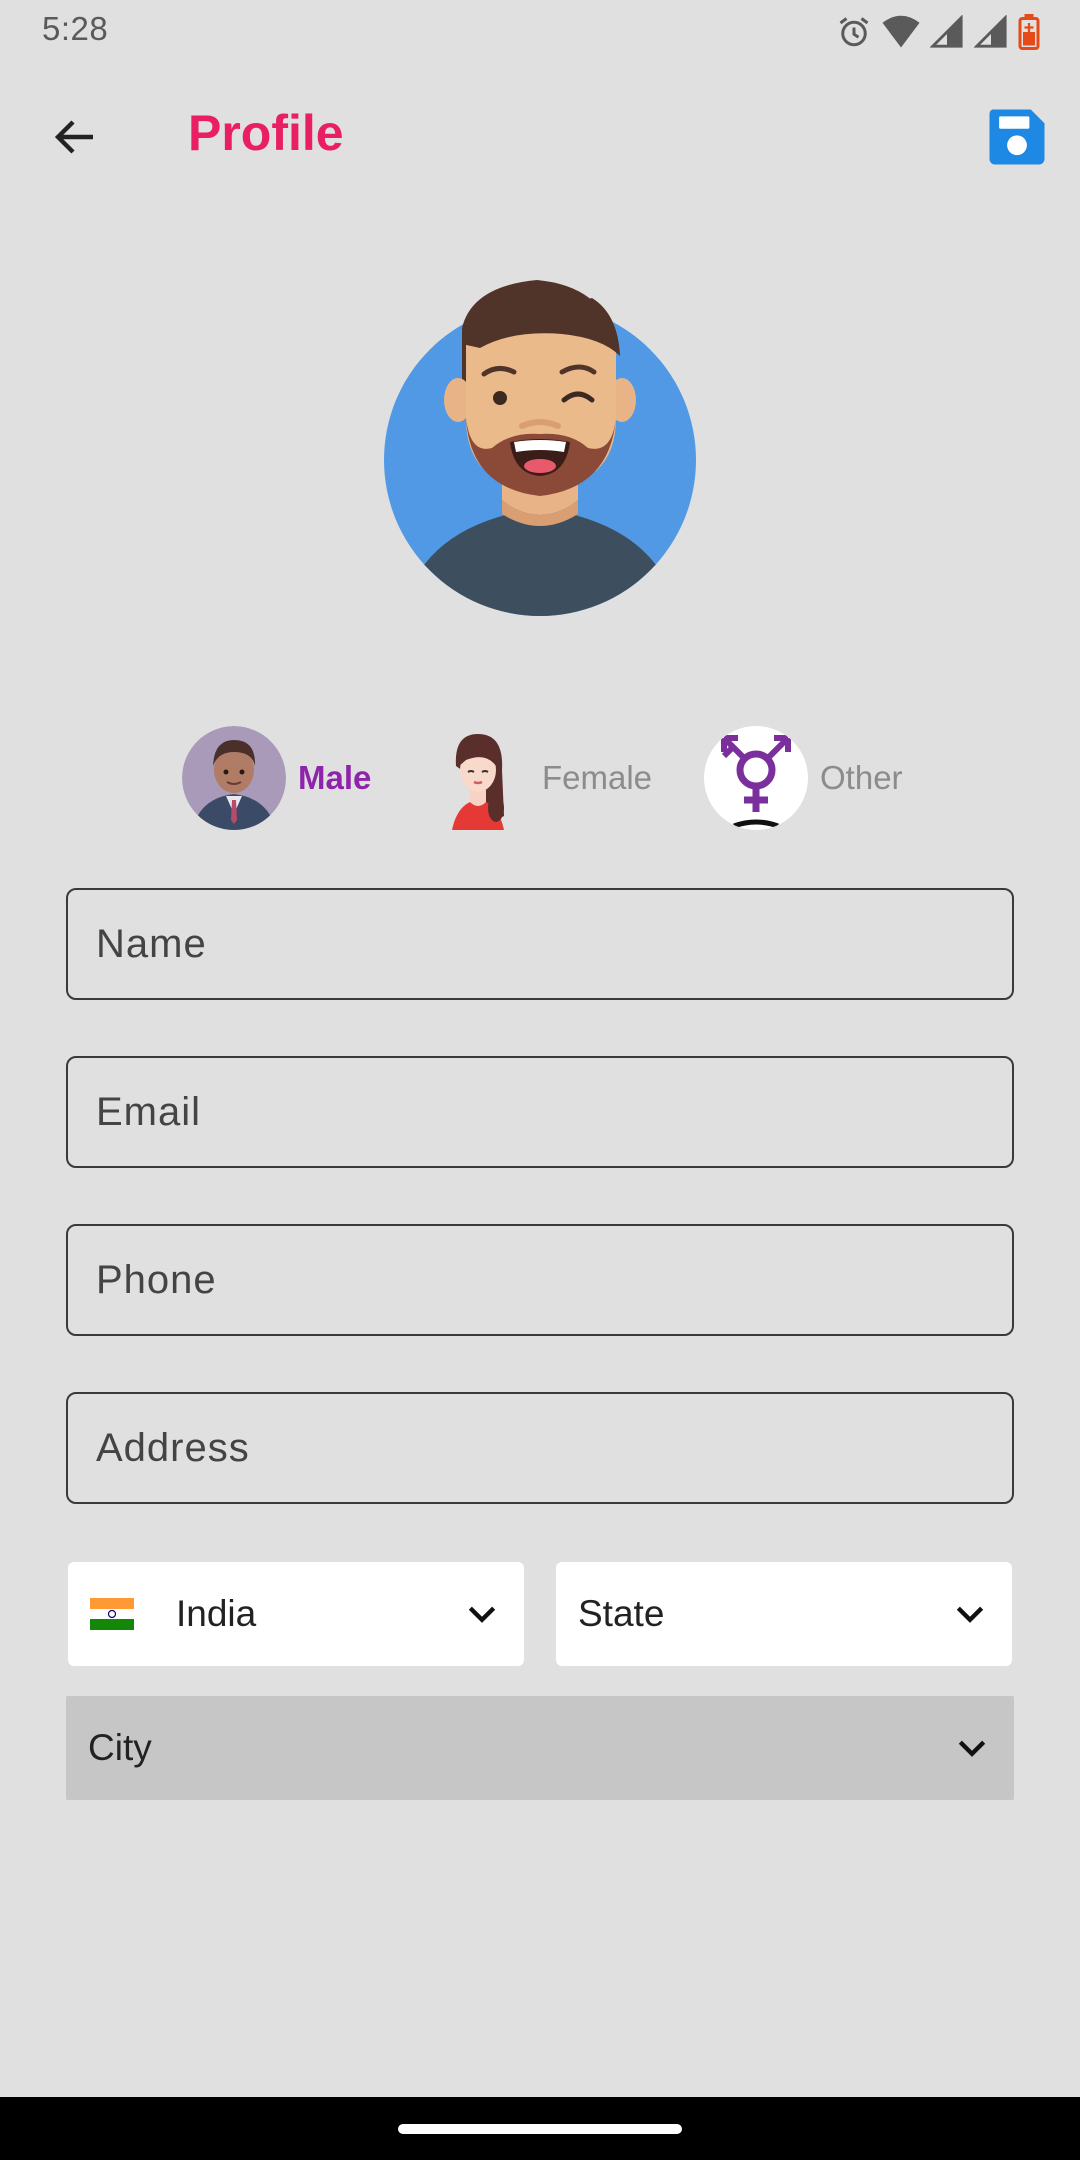  Describe the element at coordinates (784, 1614) in the screenshot. I see `state-dropdown: State` at that location.